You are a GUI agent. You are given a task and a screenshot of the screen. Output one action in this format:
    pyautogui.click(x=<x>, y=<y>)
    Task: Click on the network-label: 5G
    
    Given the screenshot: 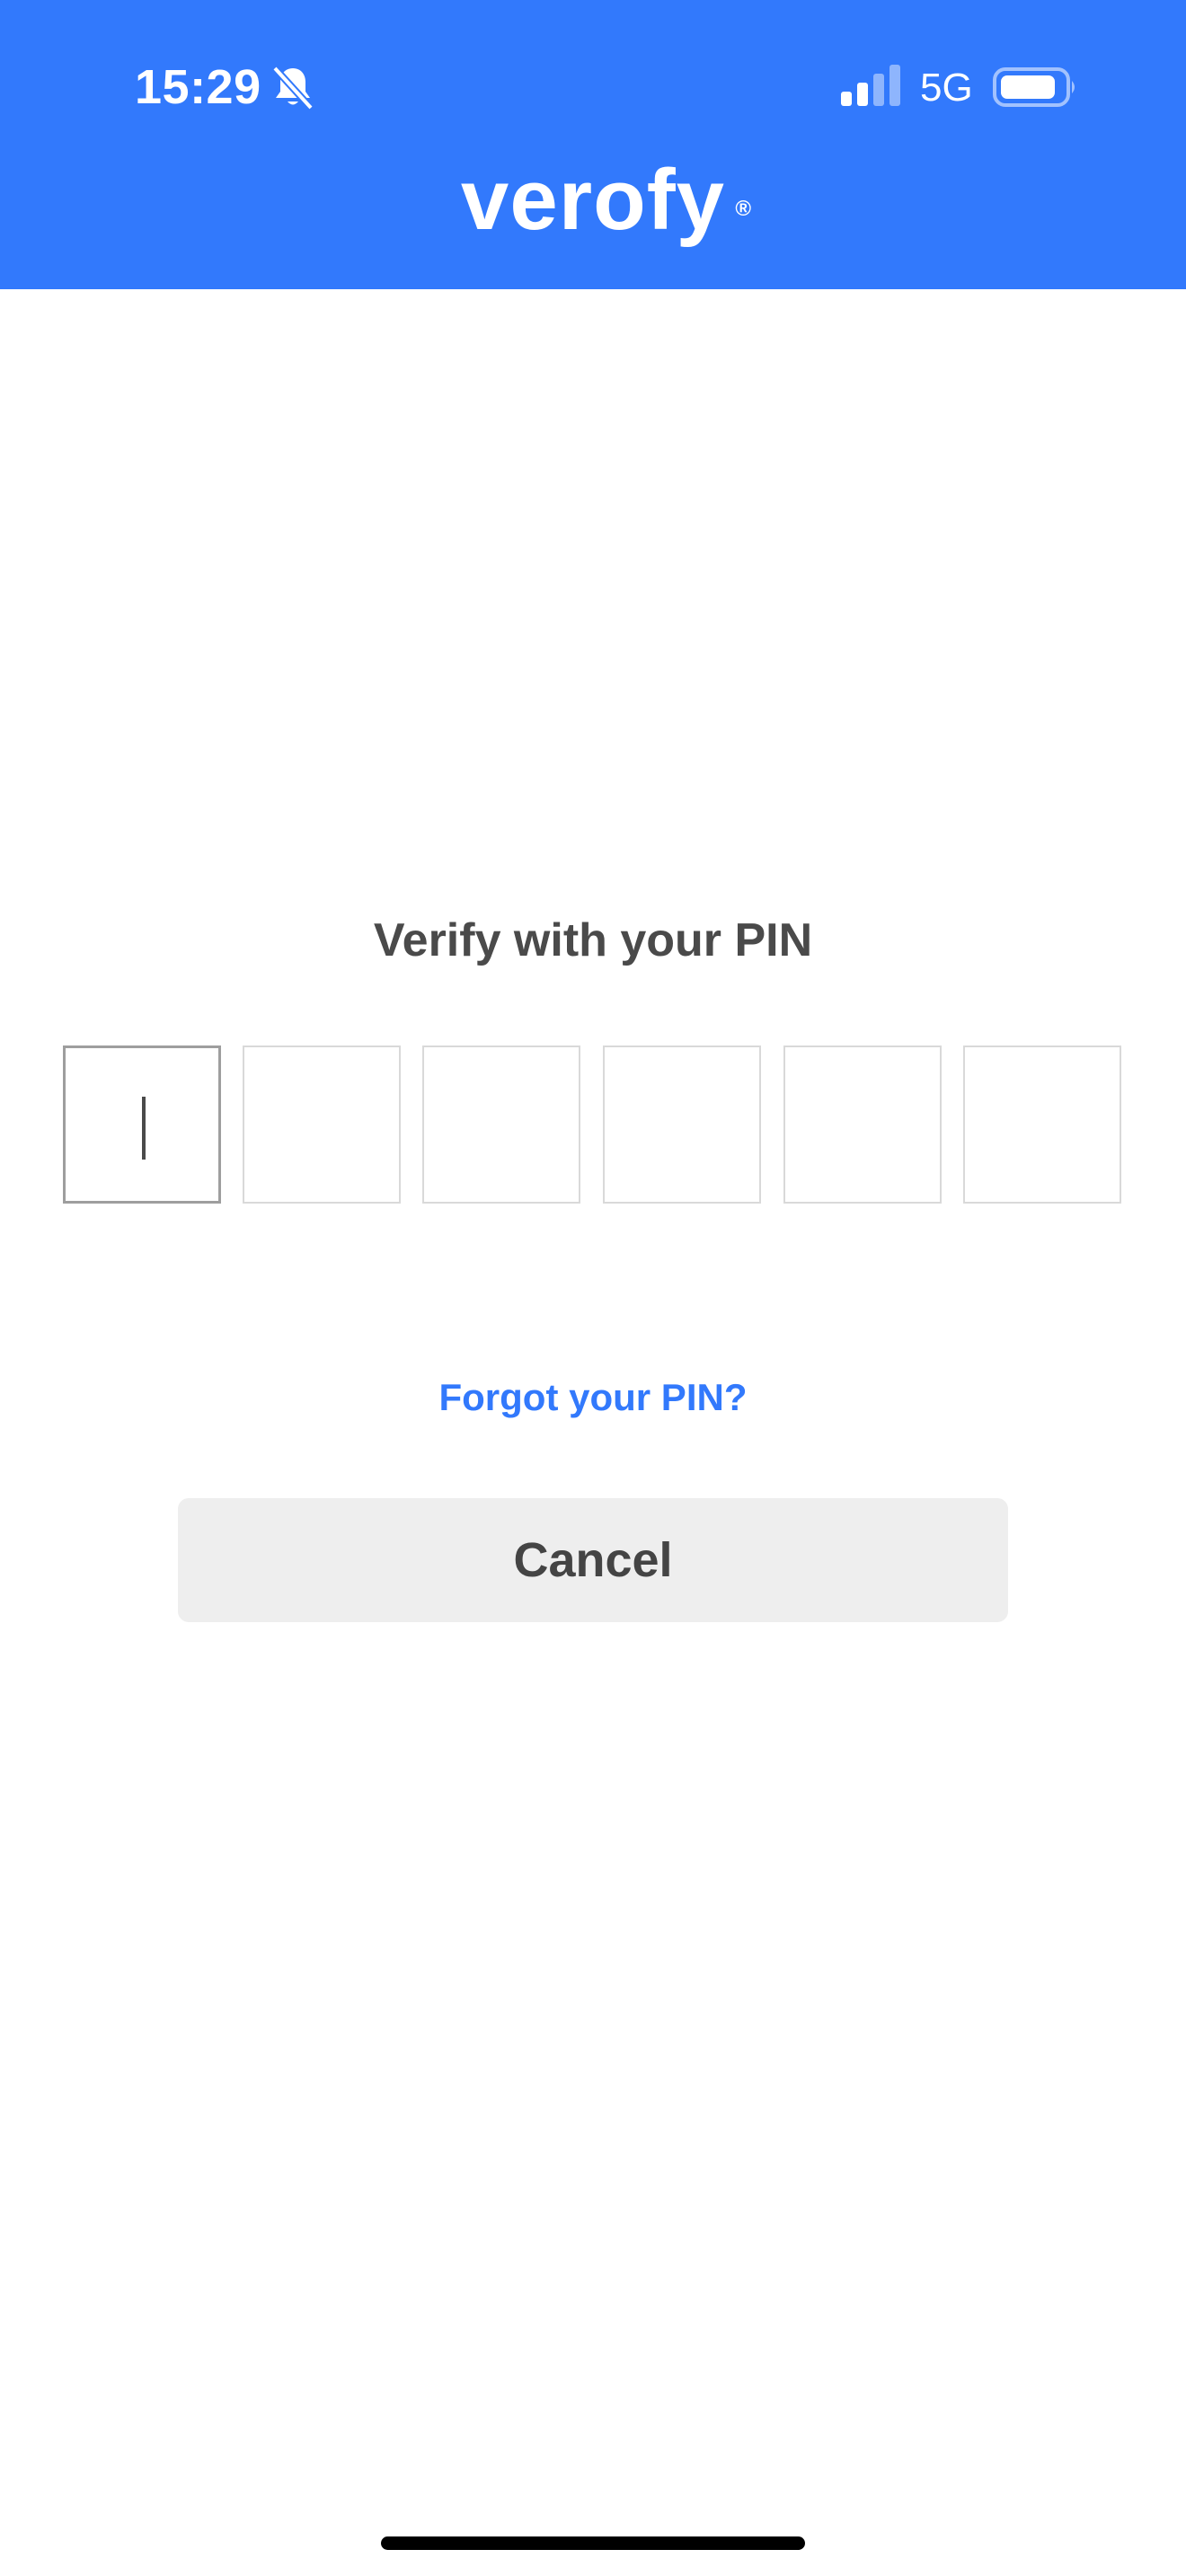 What is the action you would take?
    pyautogui.click(x=946, y=88)
    